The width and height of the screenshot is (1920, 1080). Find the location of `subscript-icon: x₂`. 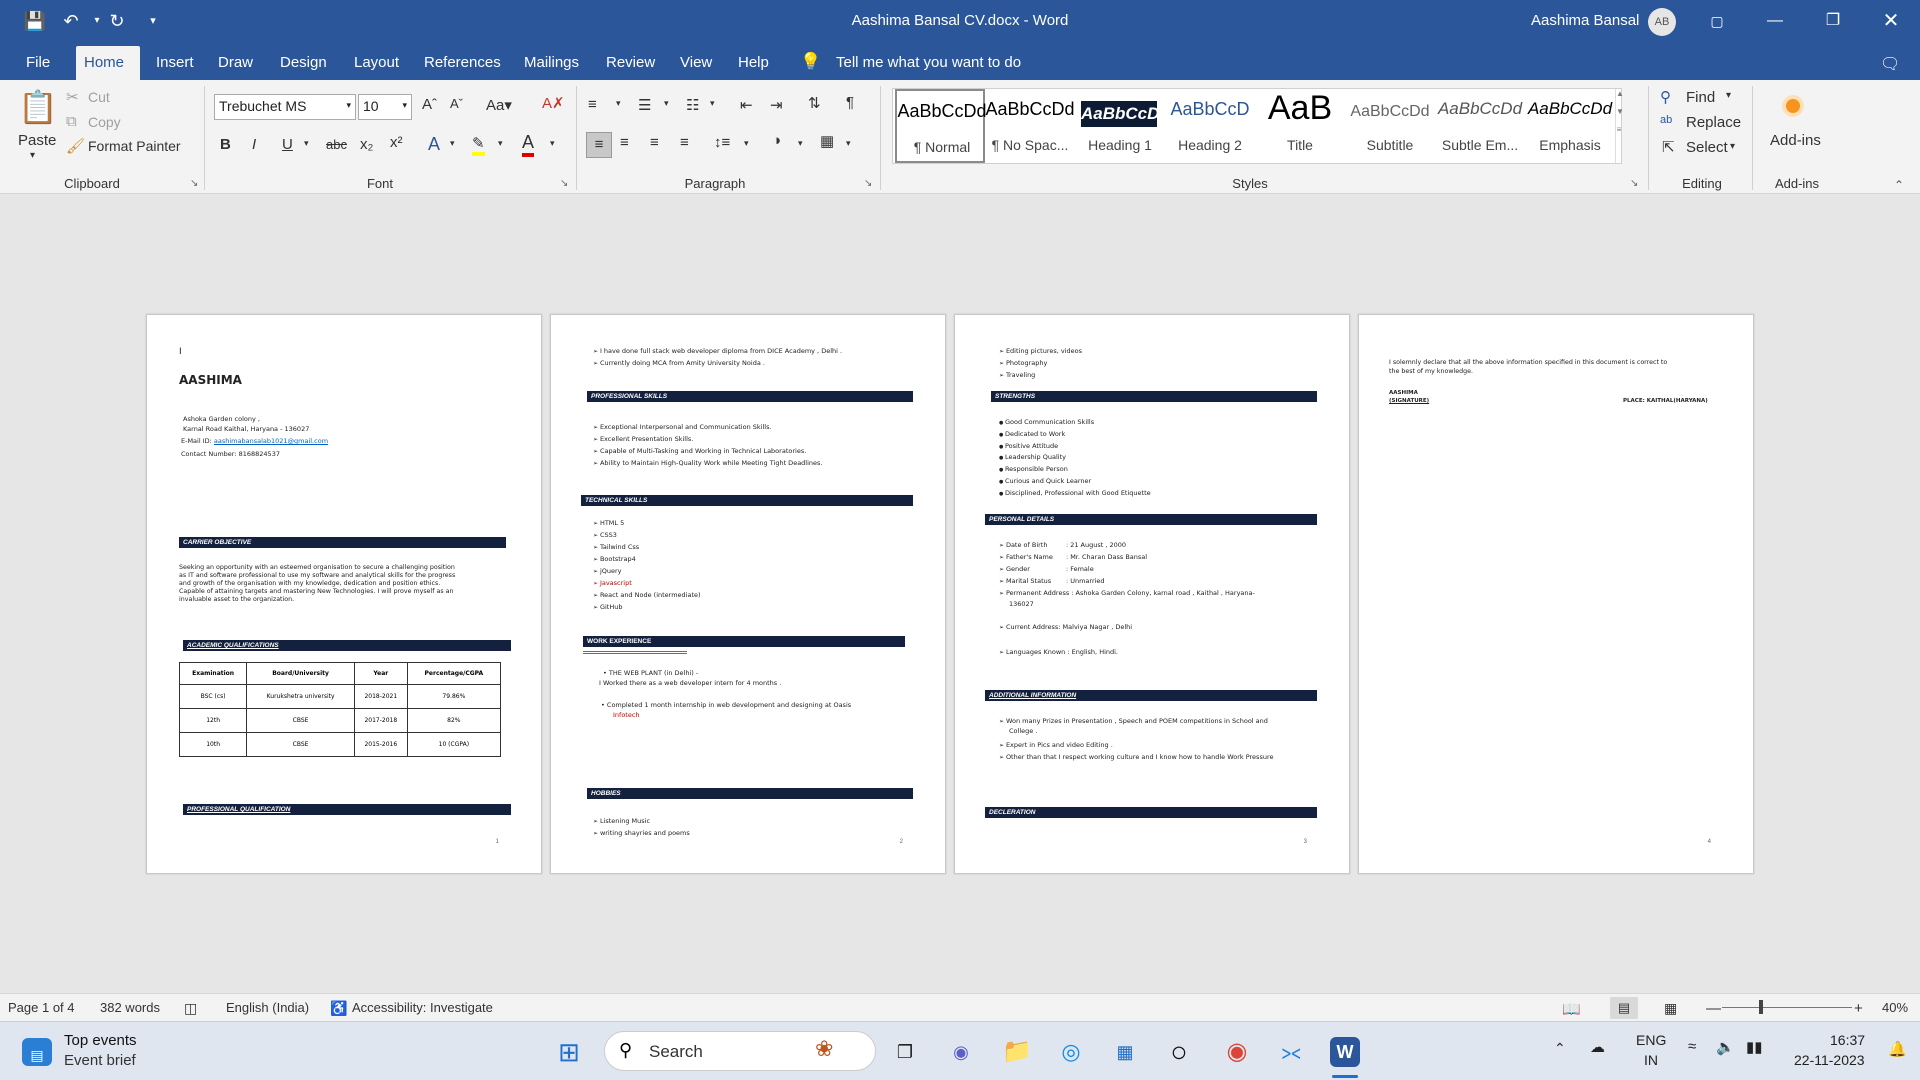

subscript-icon: x₂ is located at coordinates (366, 144).